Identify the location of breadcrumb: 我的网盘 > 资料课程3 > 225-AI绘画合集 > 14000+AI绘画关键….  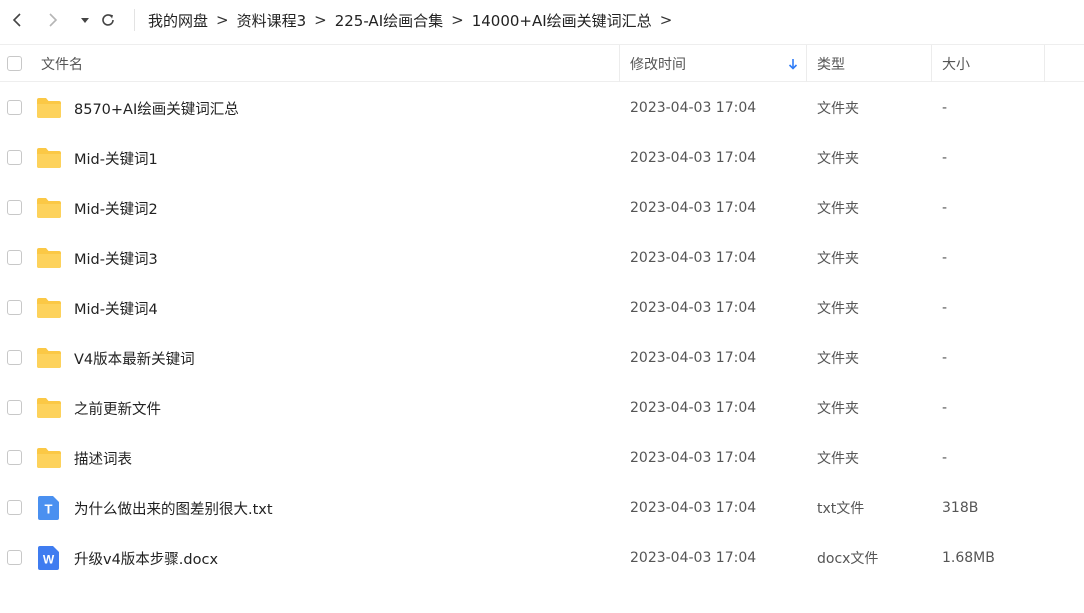
(414, 20).